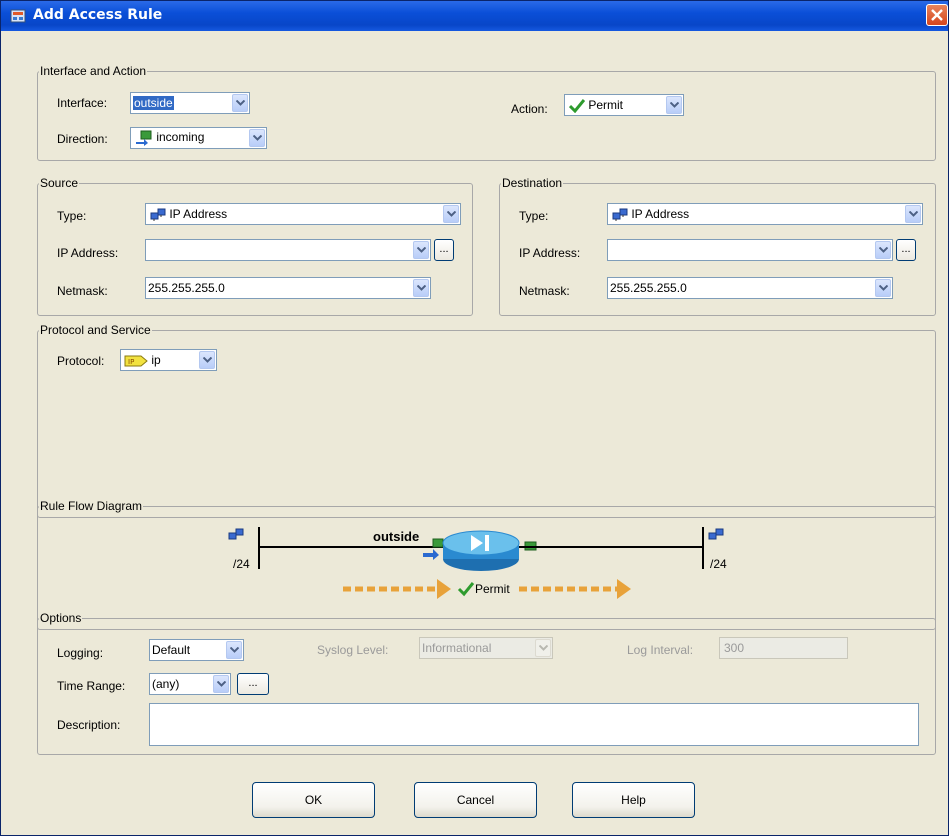  Describe the element at coordinates (750, 288) in the screenshot. I see `destination-netmask-select: 255.255.255.0` at that location.